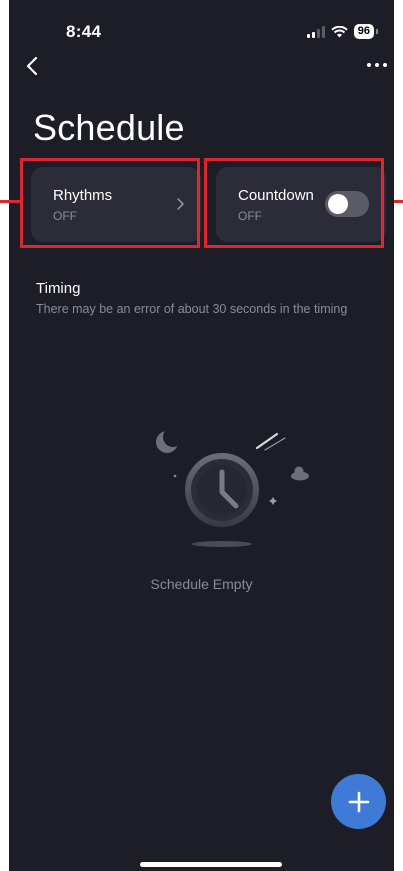  I want to click on status-icons: 96, so click(342, 31).